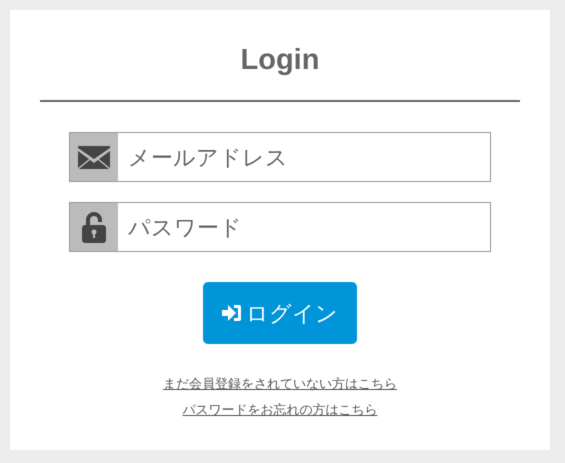 Image resolution: width=565 pixels, height=463 pixels. Describe the element at coordinates (280, 384) in the screenshot. I see `text-link: まだ会員登録をされていない方はこちら` at that location.